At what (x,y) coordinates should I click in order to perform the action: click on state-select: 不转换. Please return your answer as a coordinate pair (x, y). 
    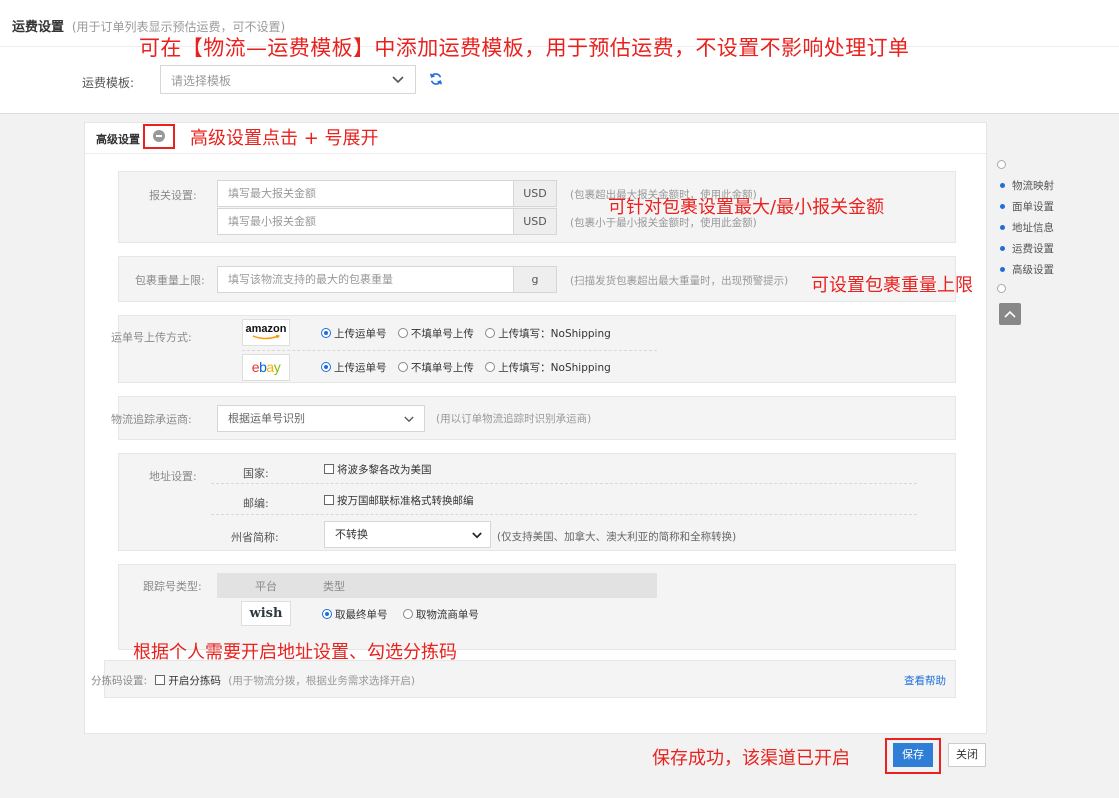
    Looking at the image, I should click on (407, 534).